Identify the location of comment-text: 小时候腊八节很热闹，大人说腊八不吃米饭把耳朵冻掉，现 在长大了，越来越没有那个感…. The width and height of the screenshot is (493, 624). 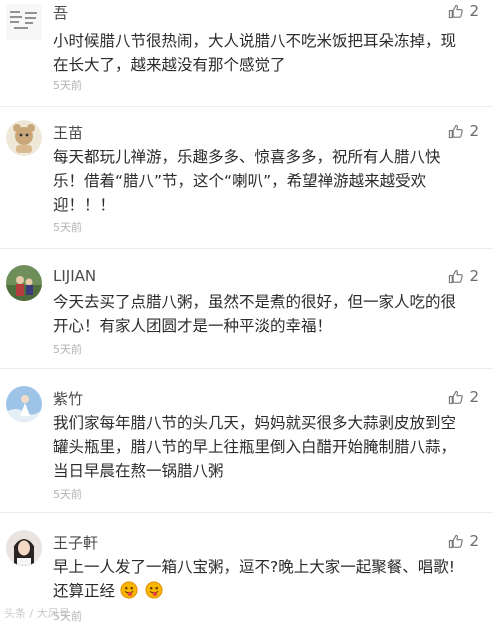
(267, 53).